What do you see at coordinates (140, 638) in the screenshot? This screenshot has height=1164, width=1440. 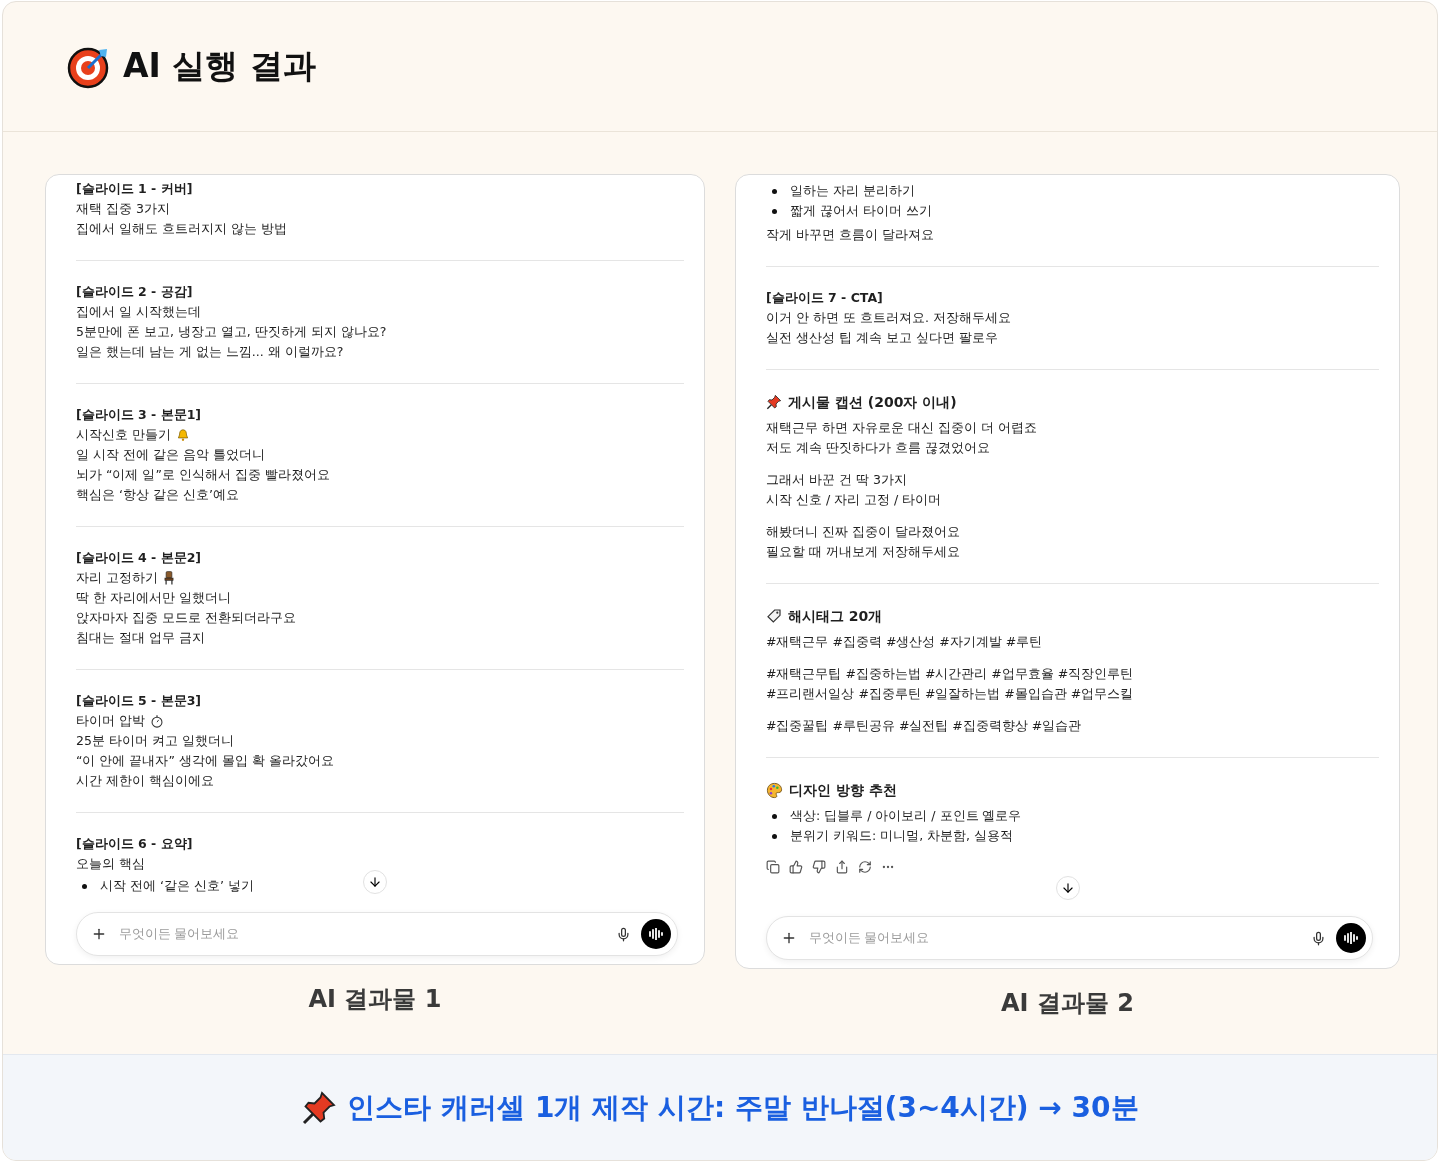 I see `text-line: 침대는 절대 업무 금지` at bounding box center [140, 638].